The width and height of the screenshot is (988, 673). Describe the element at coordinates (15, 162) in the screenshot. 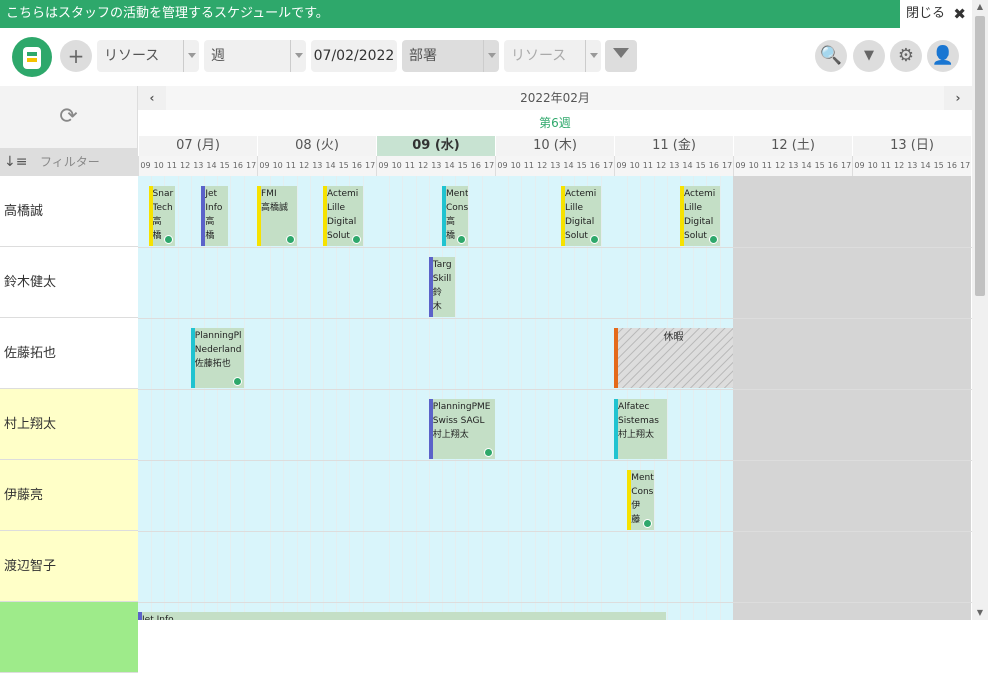

I see `sort-icon: ↓≡` at that location.